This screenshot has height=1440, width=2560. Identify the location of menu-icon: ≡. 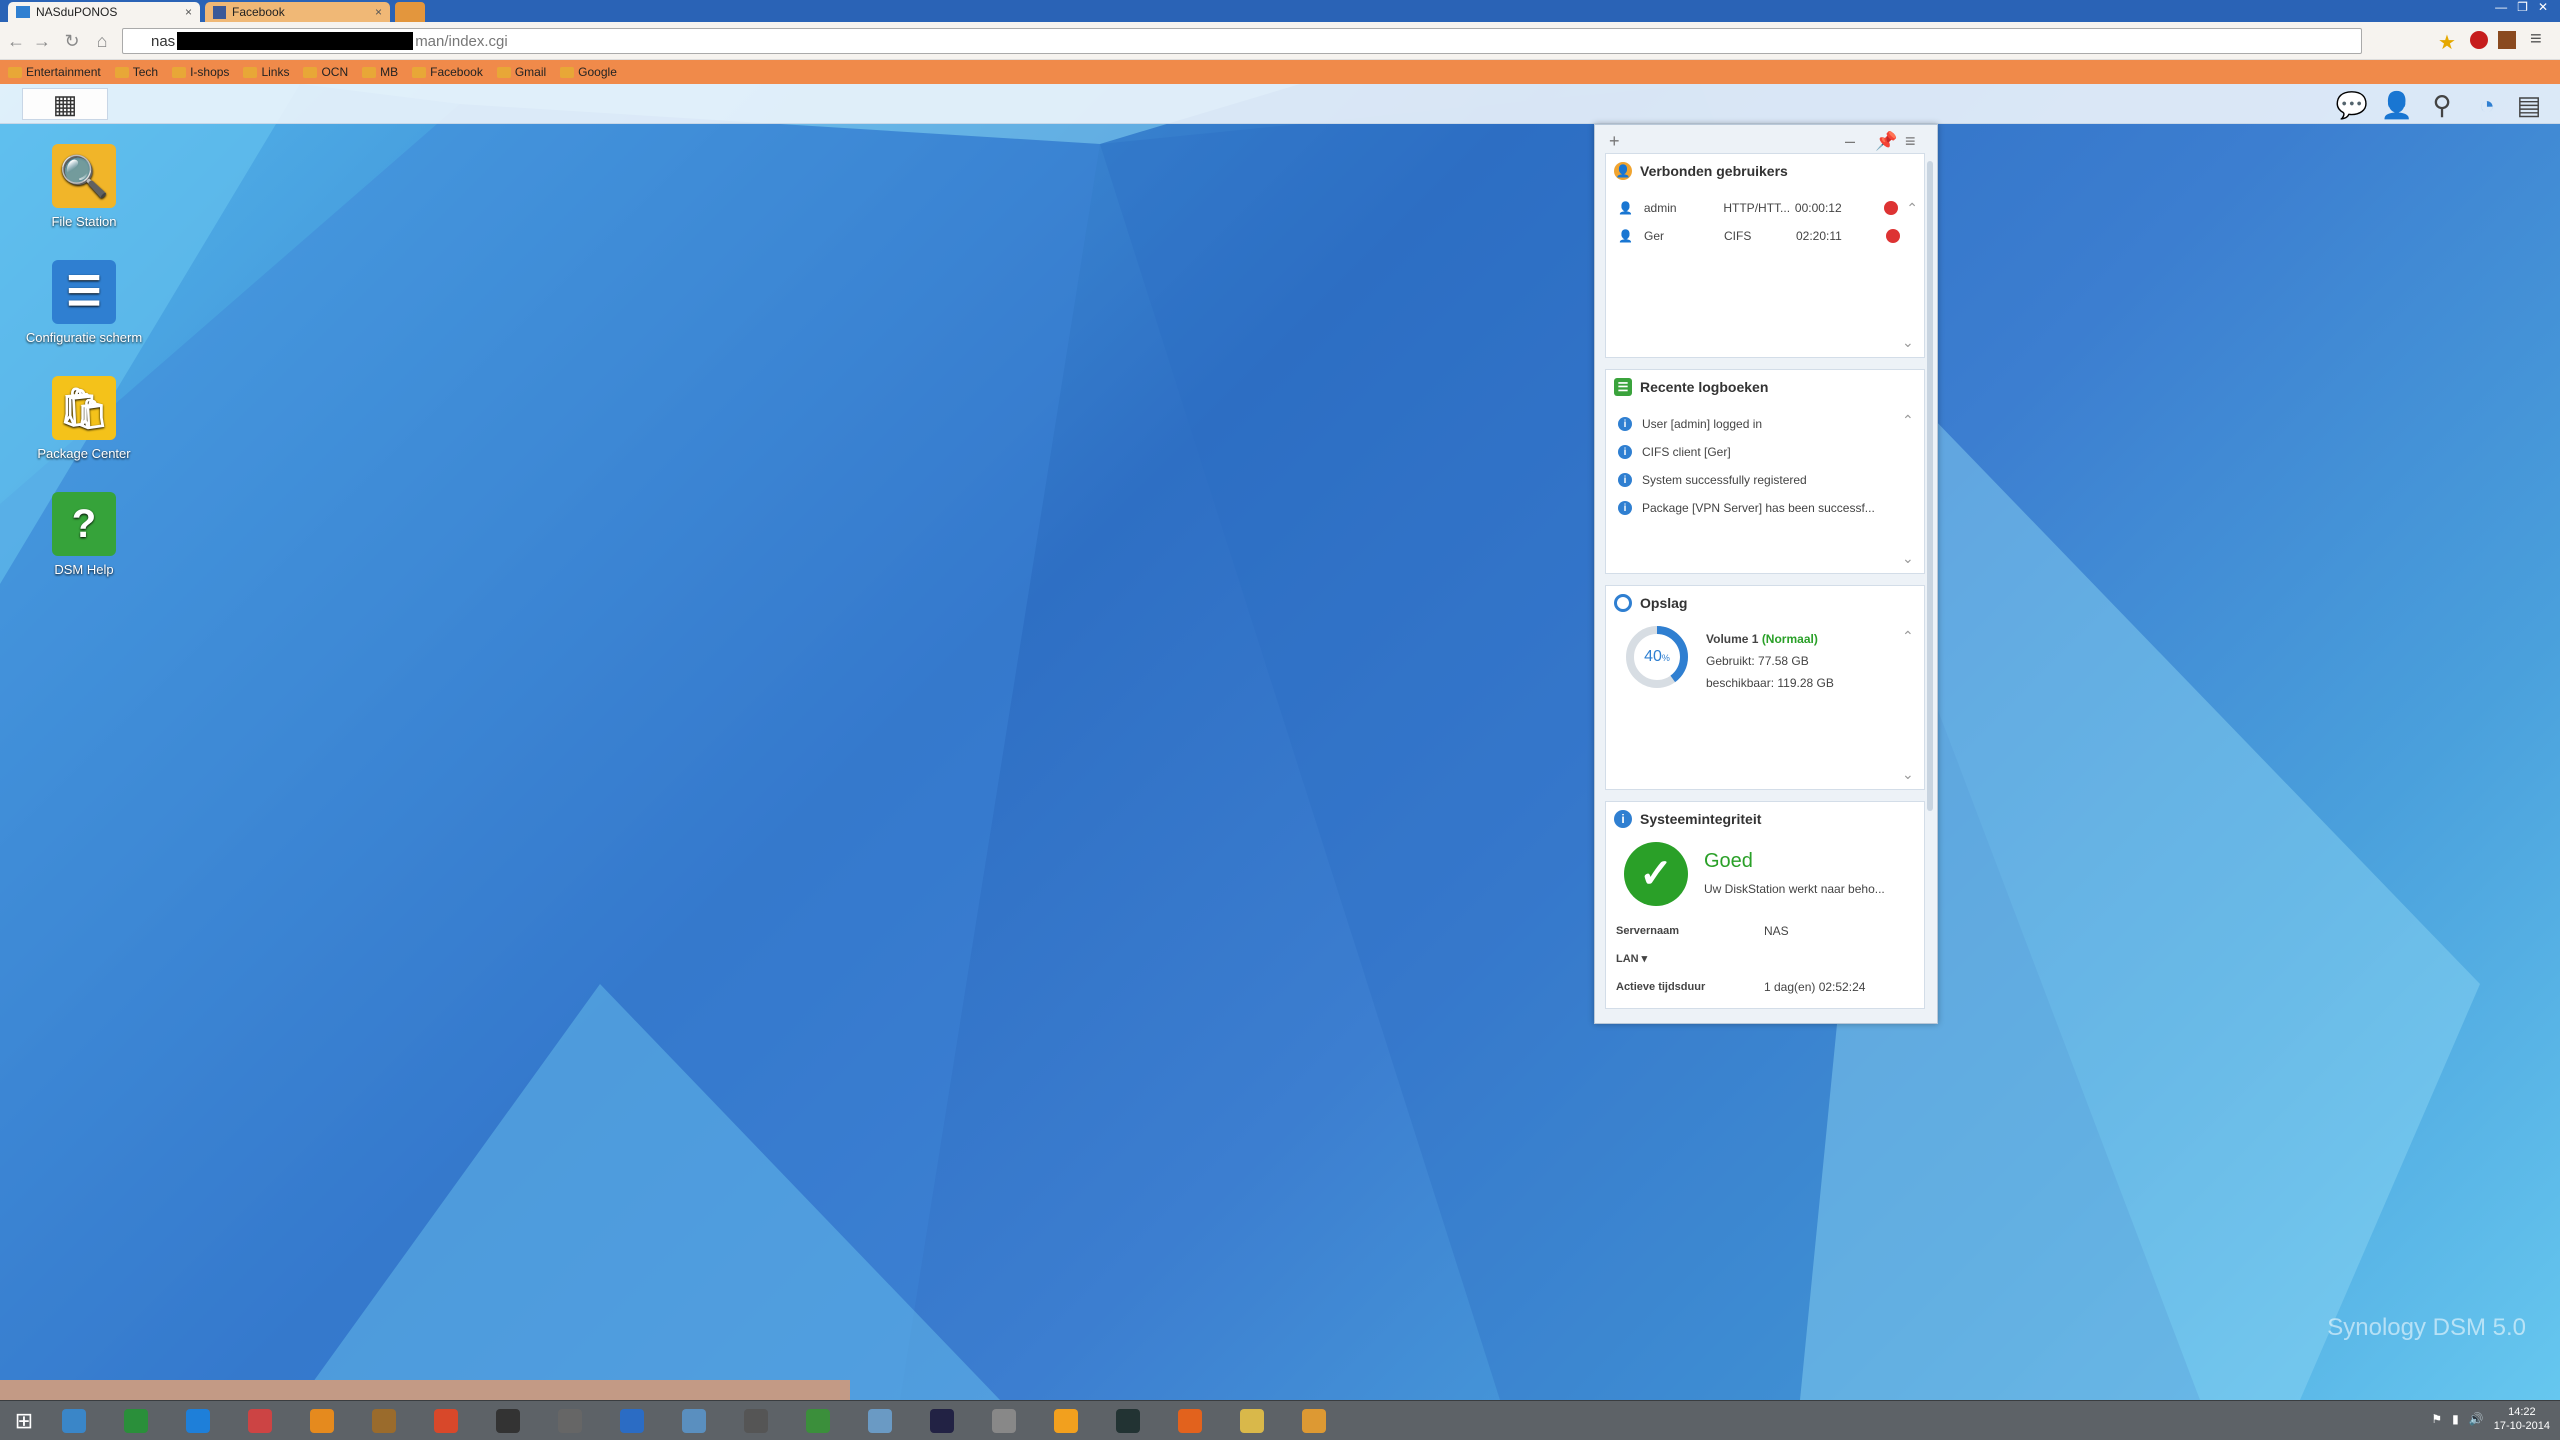
(2536, 39).